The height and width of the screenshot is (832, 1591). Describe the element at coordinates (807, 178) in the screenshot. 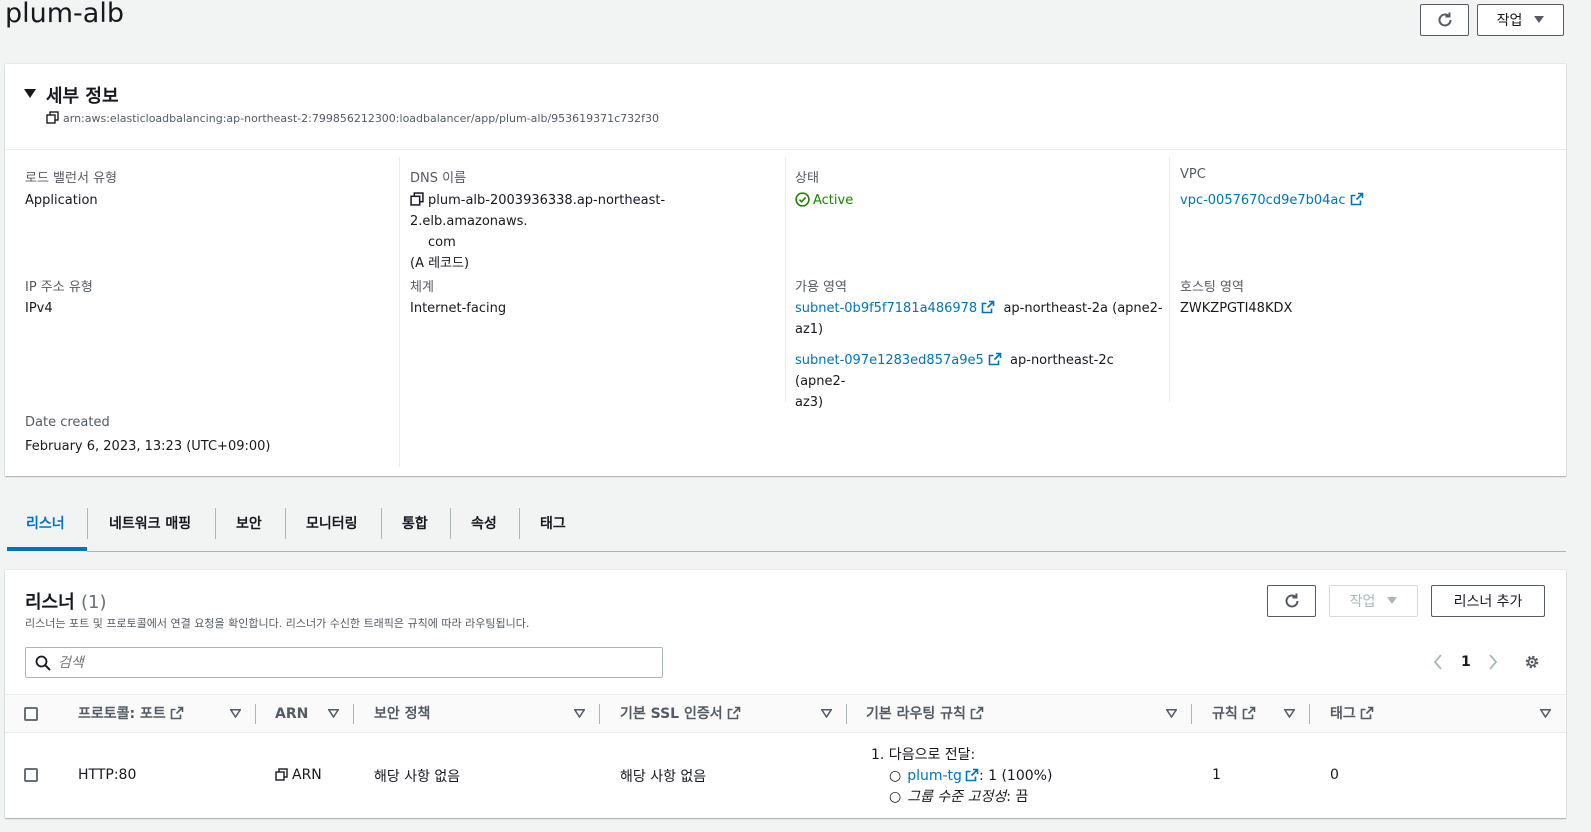

I see `state-label: 상태` at that location.